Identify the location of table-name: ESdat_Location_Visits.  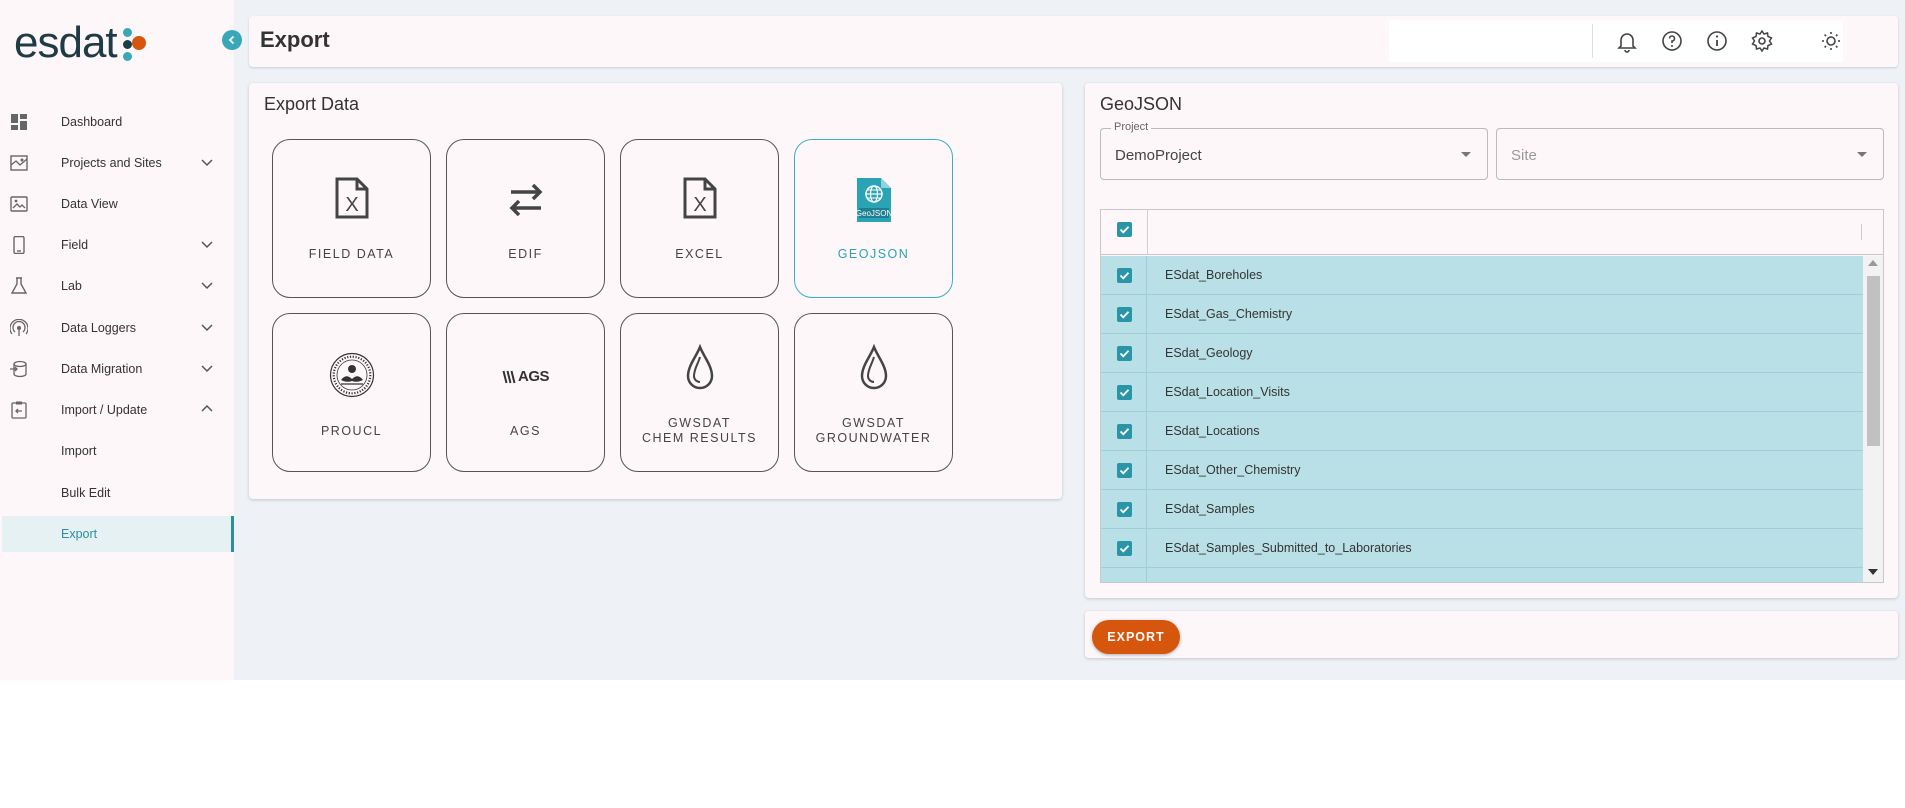
(1227, 392).